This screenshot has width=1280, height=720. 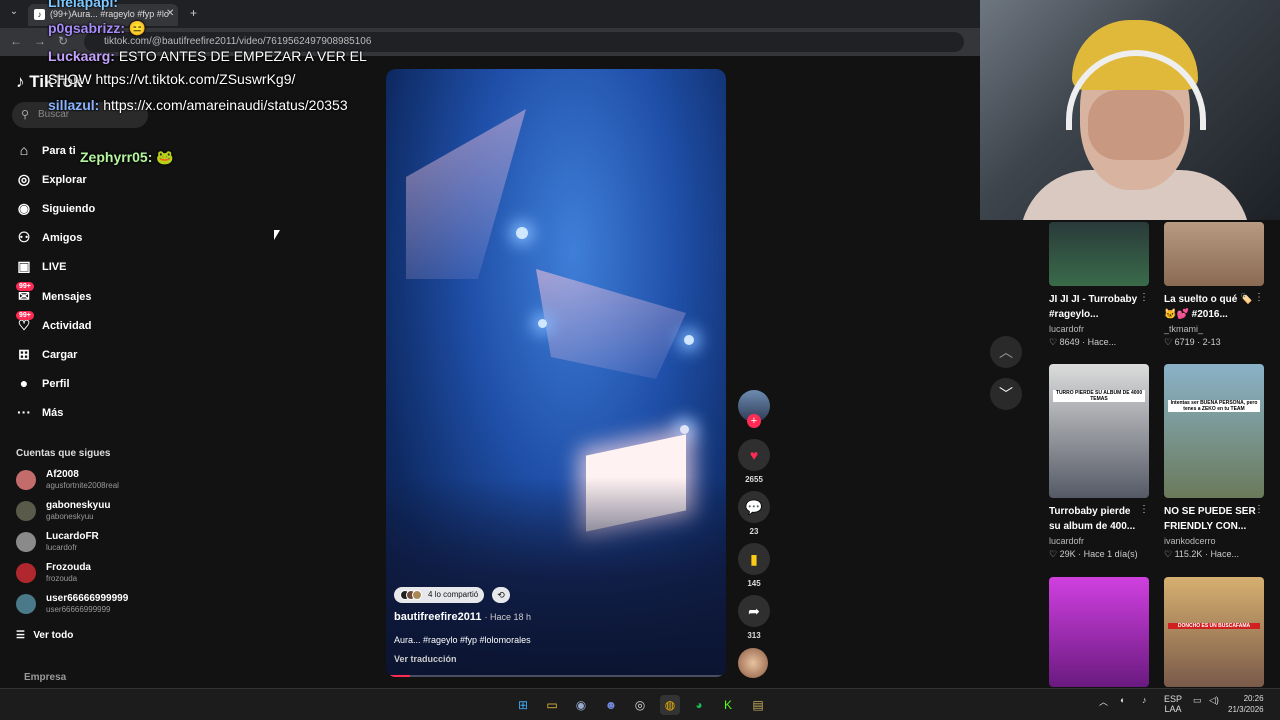 What do you see at coordinates (412, 595) in the screenshot?
I see `shared-avatars` at bounding box center [412, 595].